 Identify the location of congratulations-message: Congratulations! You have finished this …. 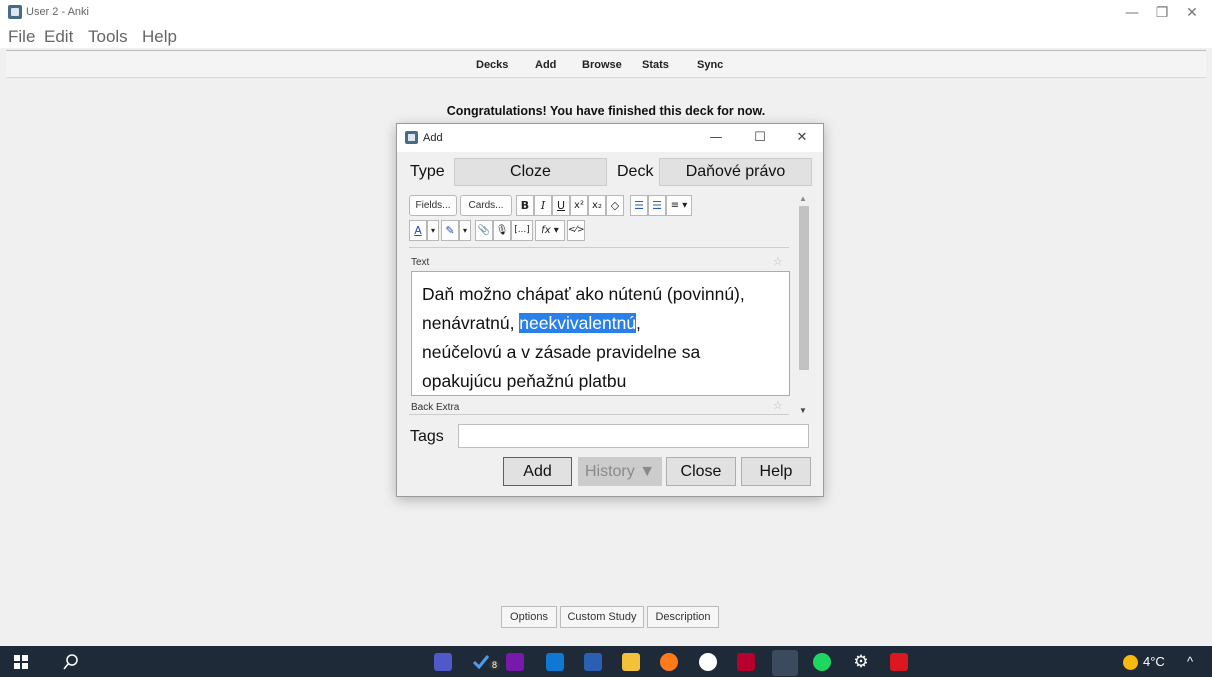
(606, 111).